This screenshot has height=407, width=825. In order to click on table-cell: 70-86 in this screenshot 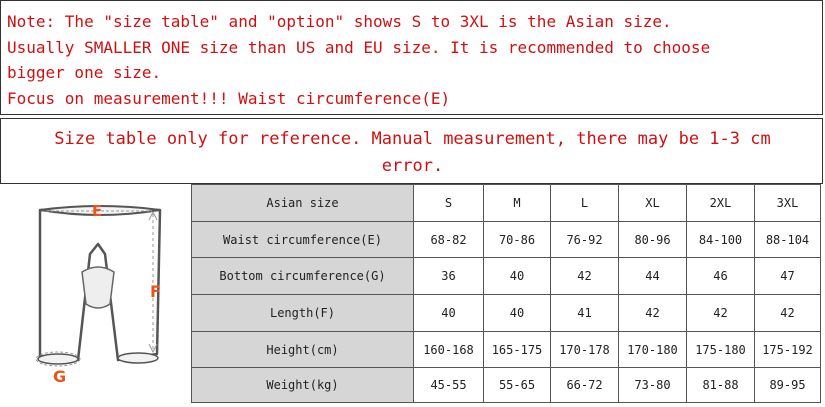, I will do `click(517, 239)`.